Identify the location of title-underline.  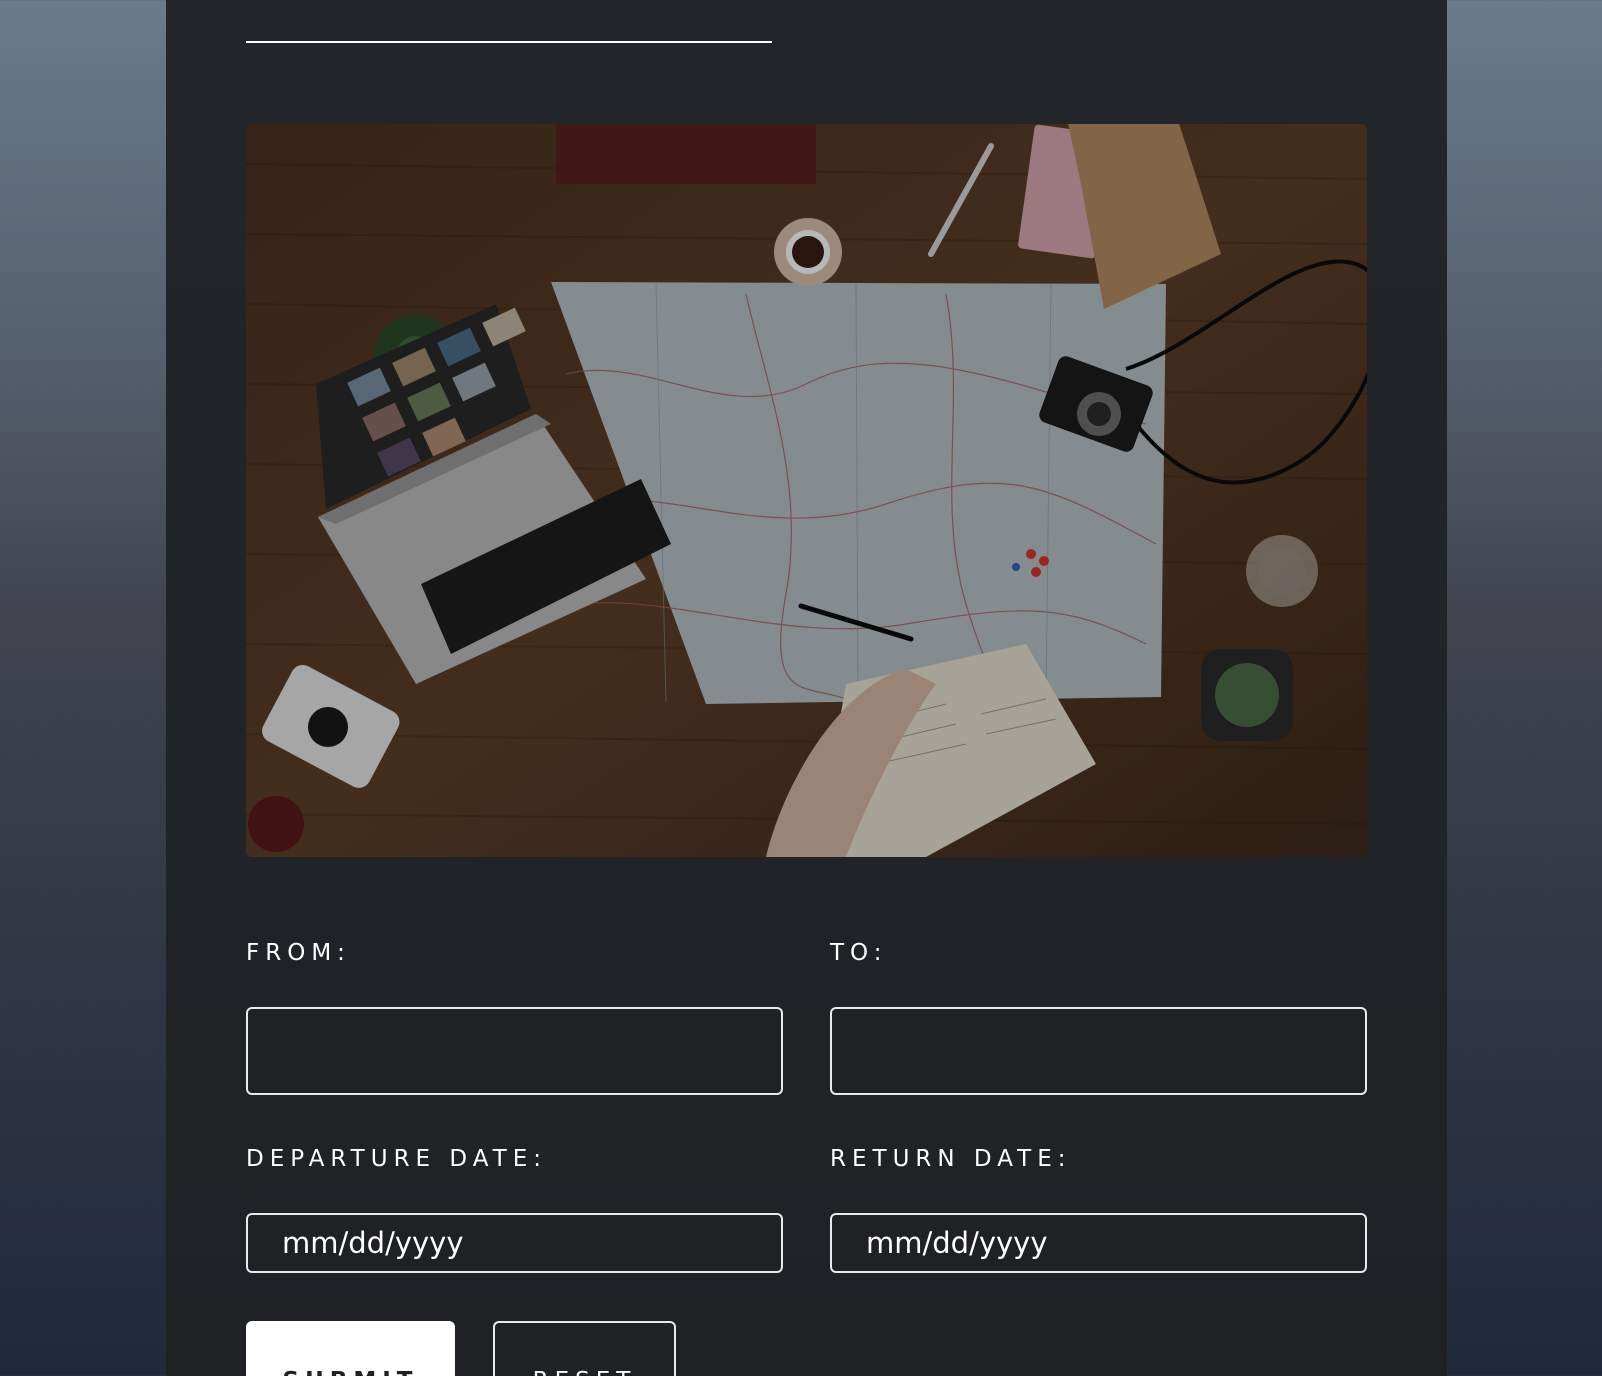
(509, 42).